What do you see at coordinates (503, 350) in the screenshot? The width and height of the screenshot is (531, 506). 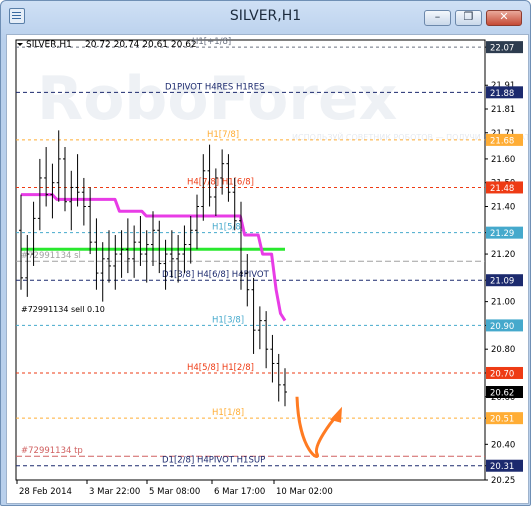 I see `price-tick-label: 20.80` at bounding box center [503, 350].